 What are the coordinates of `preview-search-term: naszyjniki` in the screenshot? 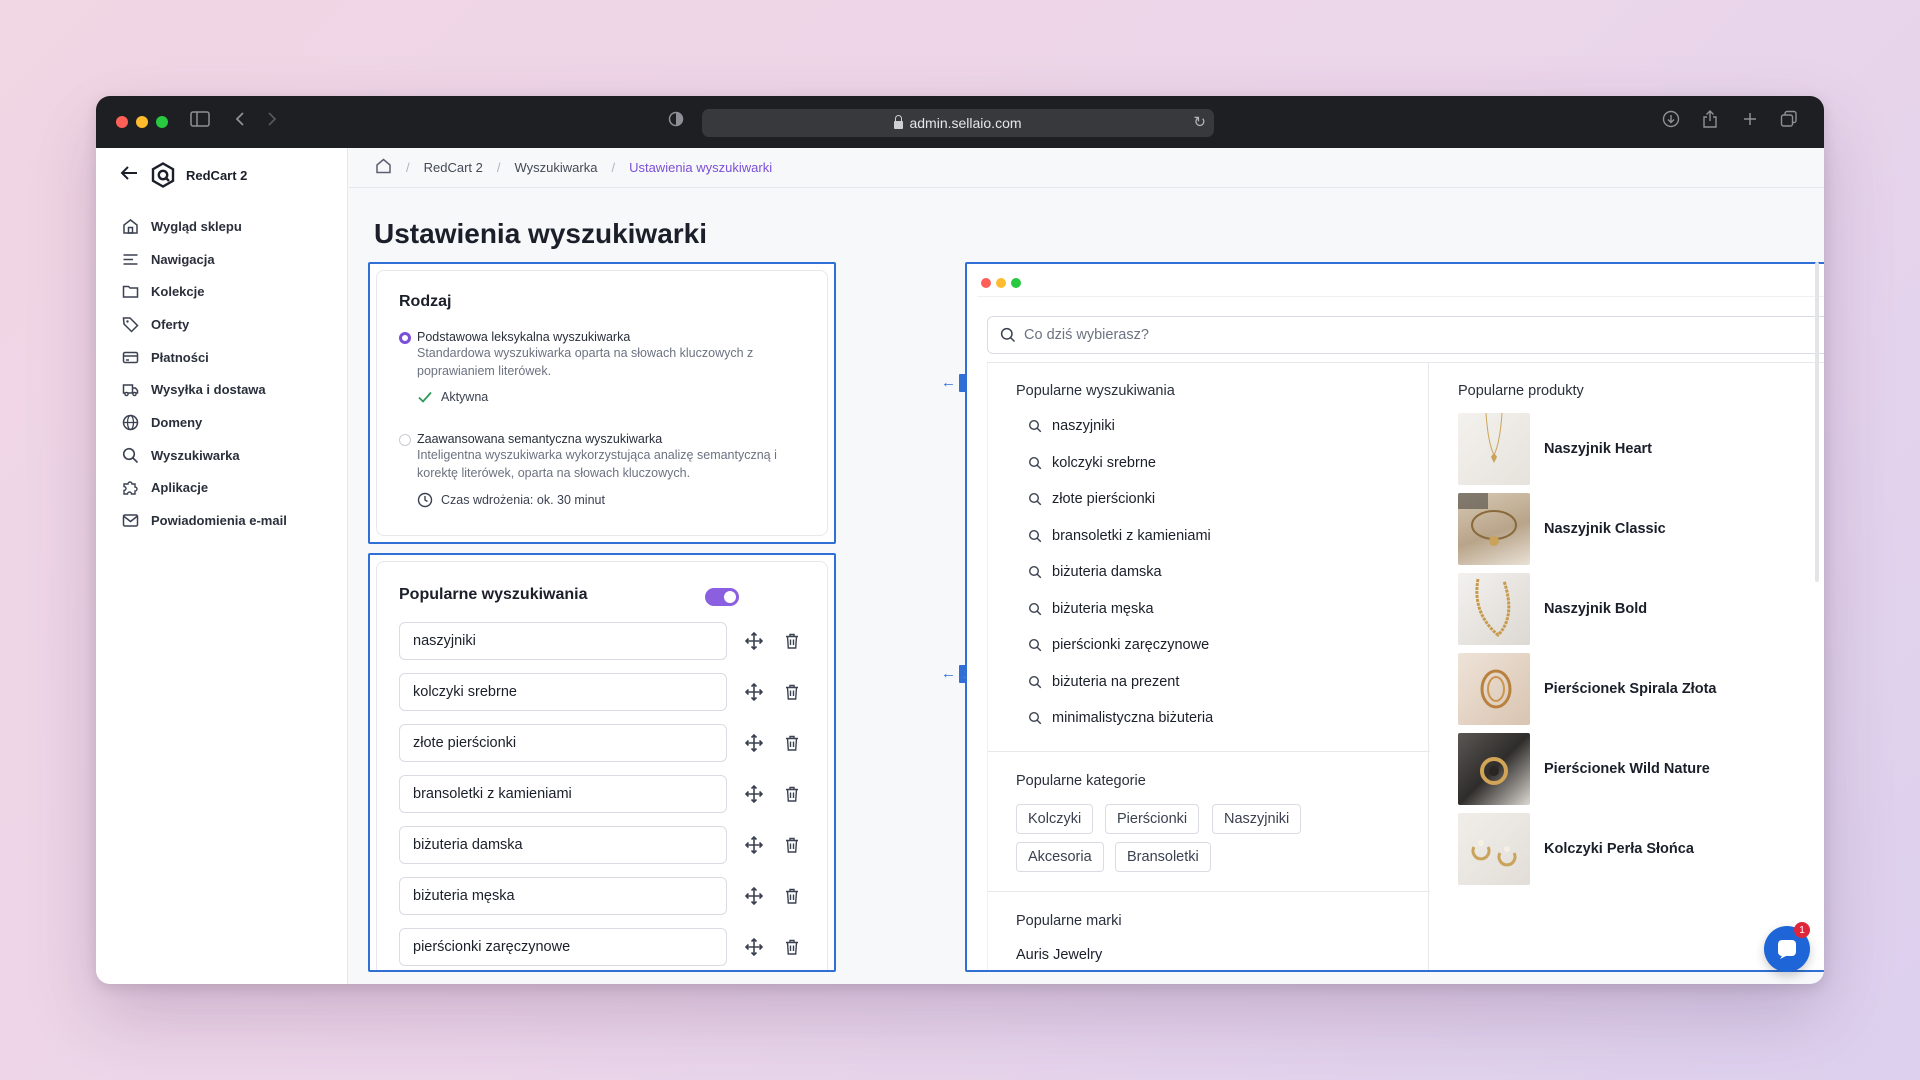 It's located at (1071, 426).